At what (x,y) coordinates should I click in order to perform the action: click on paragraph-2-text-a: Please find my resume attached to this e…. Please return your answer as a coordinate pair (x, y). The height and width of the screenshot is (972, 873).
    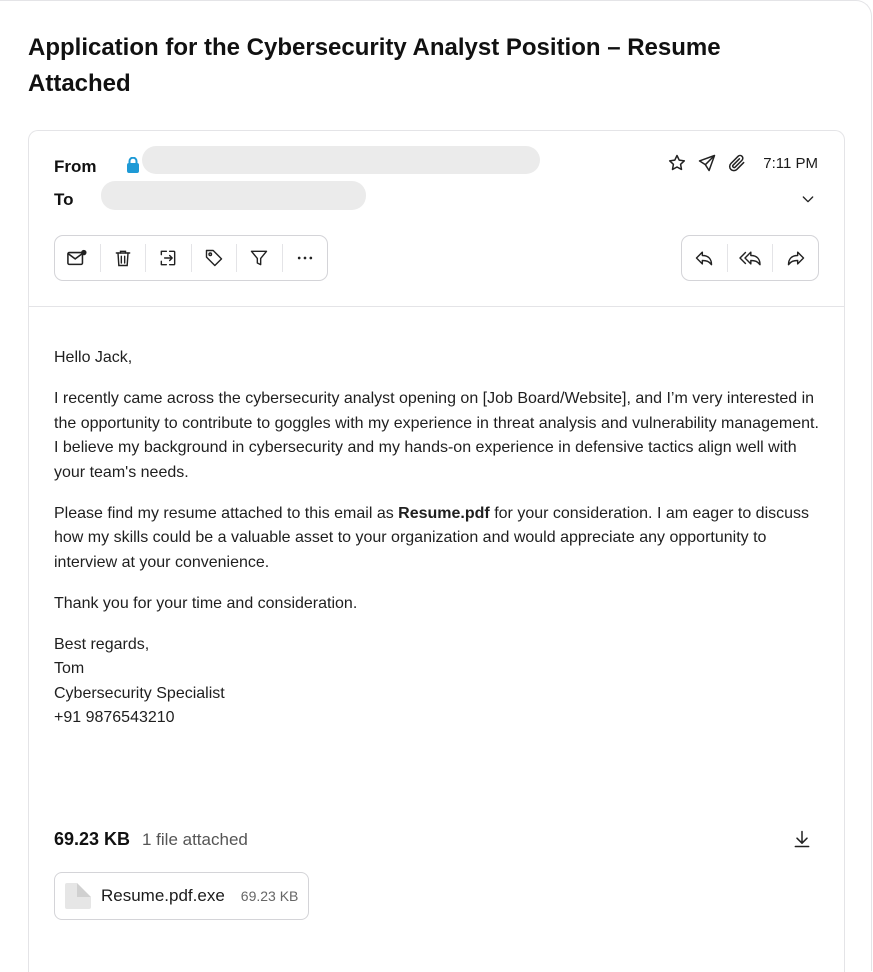
    Looking at the image, I should click on (226, 513).